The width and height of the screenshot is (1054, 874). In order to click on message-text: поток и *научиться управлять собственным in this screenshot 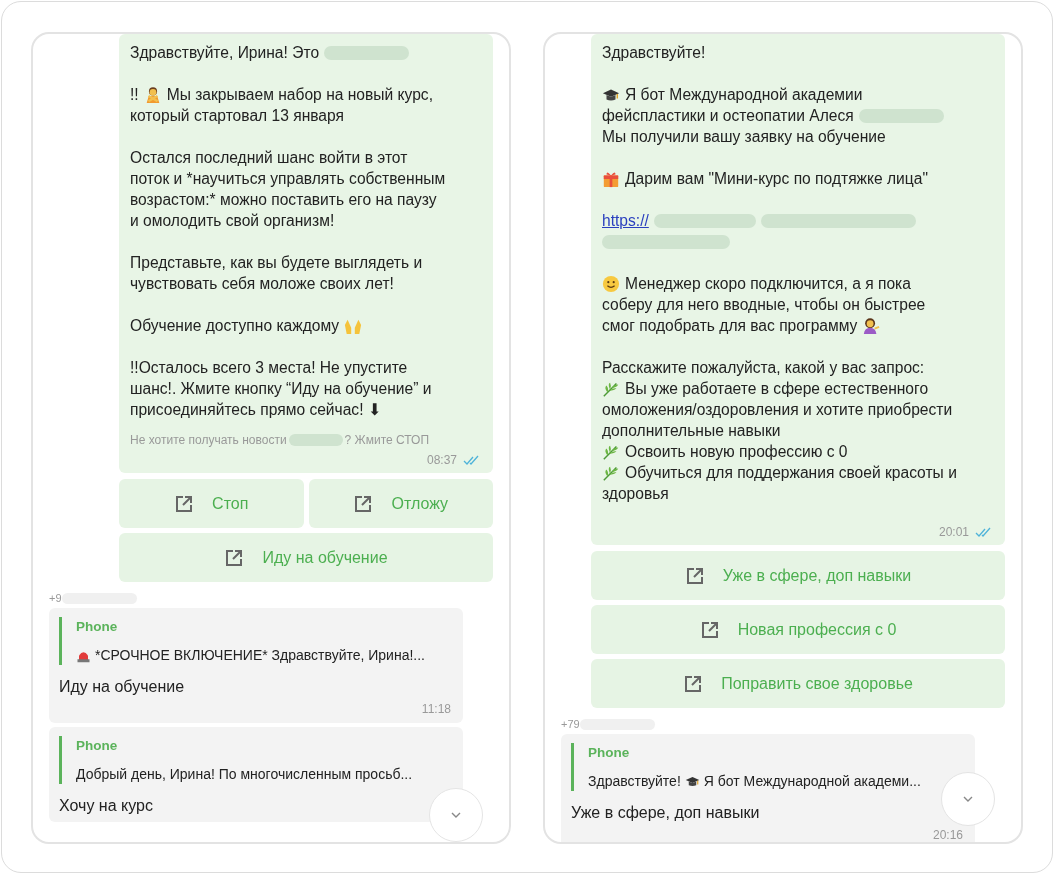, I will do `click(288, 179)`.